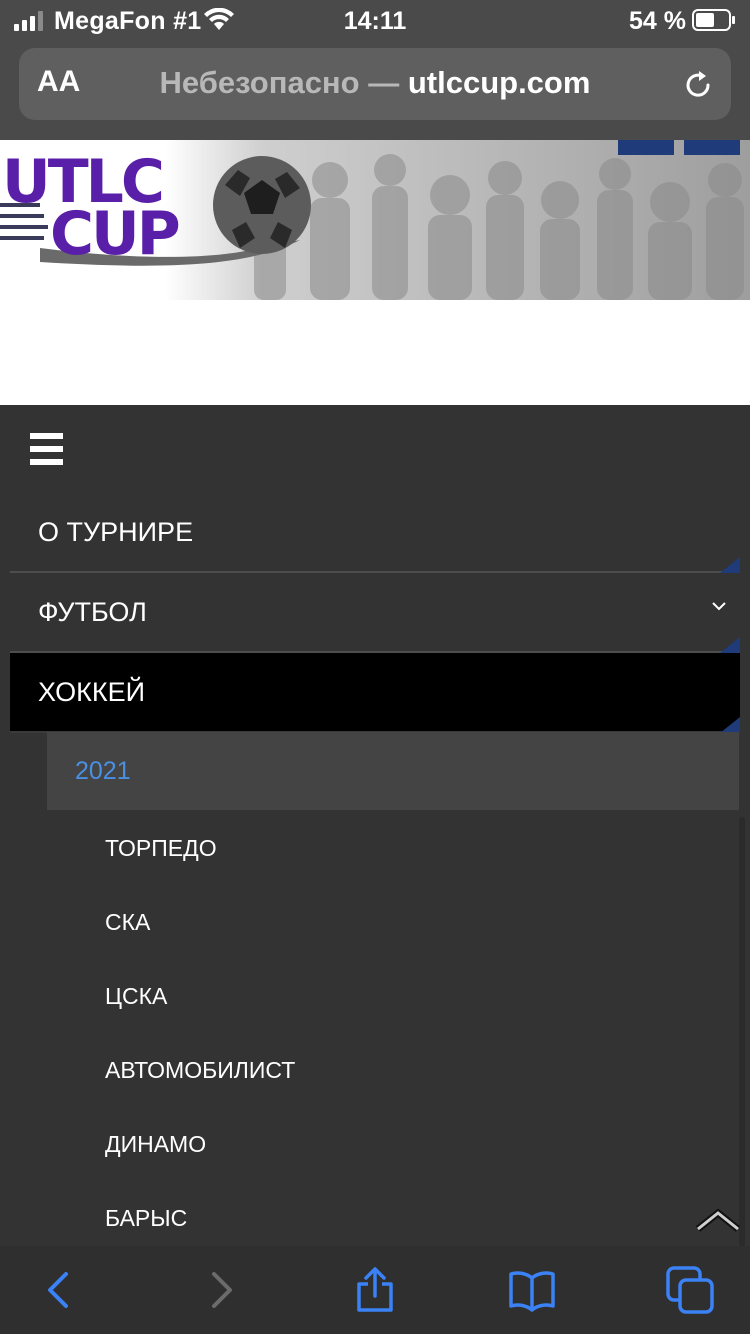  What do you see at coordinates (116, 532) in the screenshot?
I see `menu-item-label: О ТУРНИРЕ` at bounding box center [116, 532].